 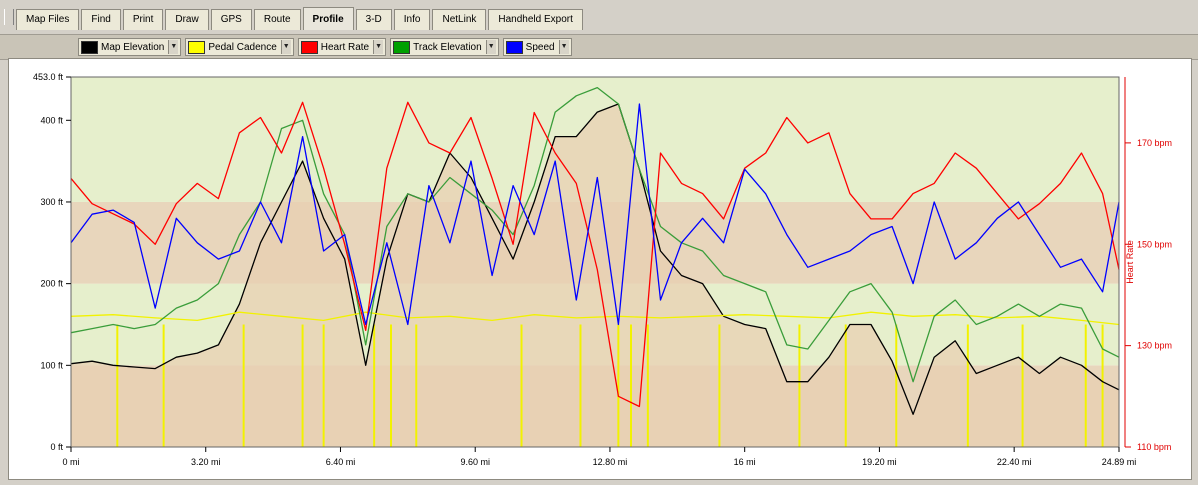 I want to click on legend-track-elevation: Track Elevation ▼, so click(x=444, y=47).